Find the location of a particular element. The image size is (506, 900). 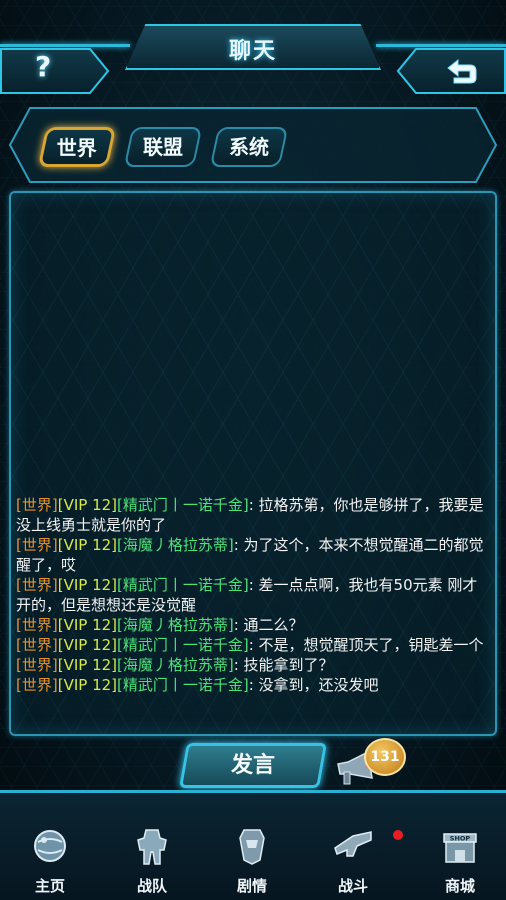

nav-shop: SHOP 商城 is located at coordinates (460, 860).